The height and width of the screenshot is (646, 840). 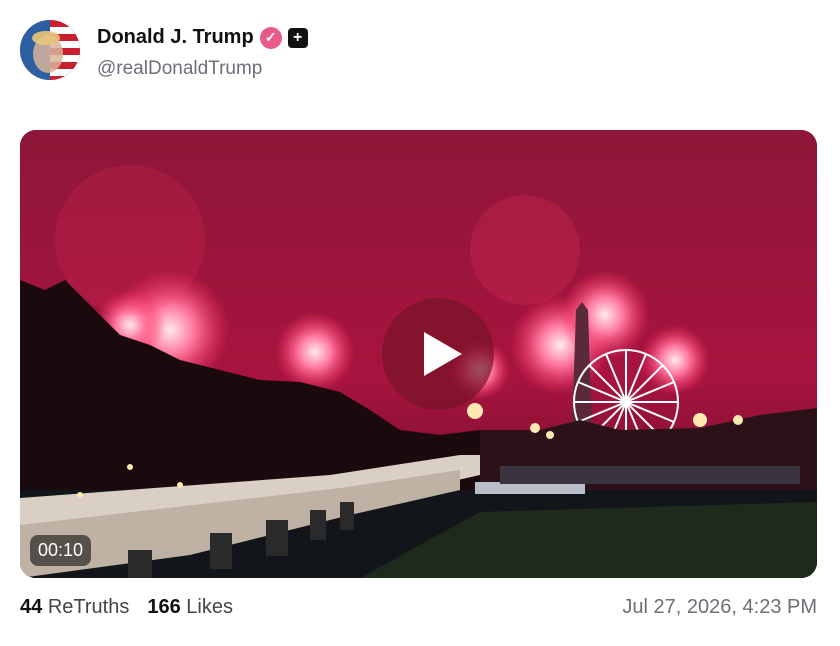 I want to click on plus-icon: +, so click(x=297, y=37).